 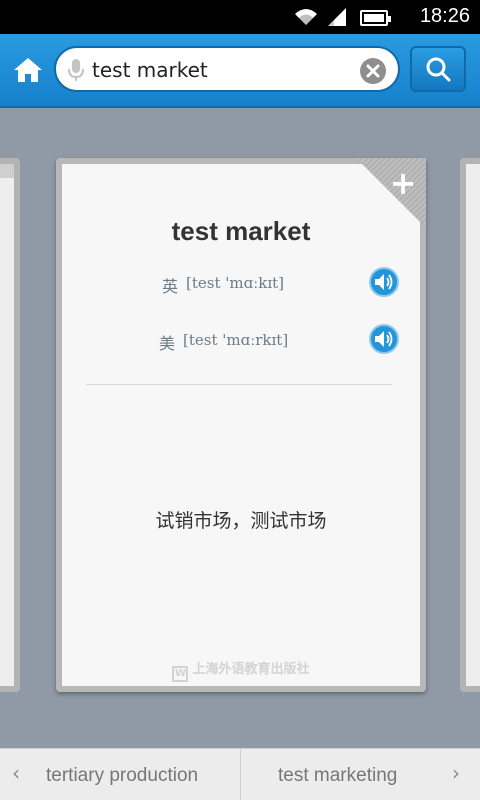 I want to click on microphone-icon, so click(x=76, y=70).